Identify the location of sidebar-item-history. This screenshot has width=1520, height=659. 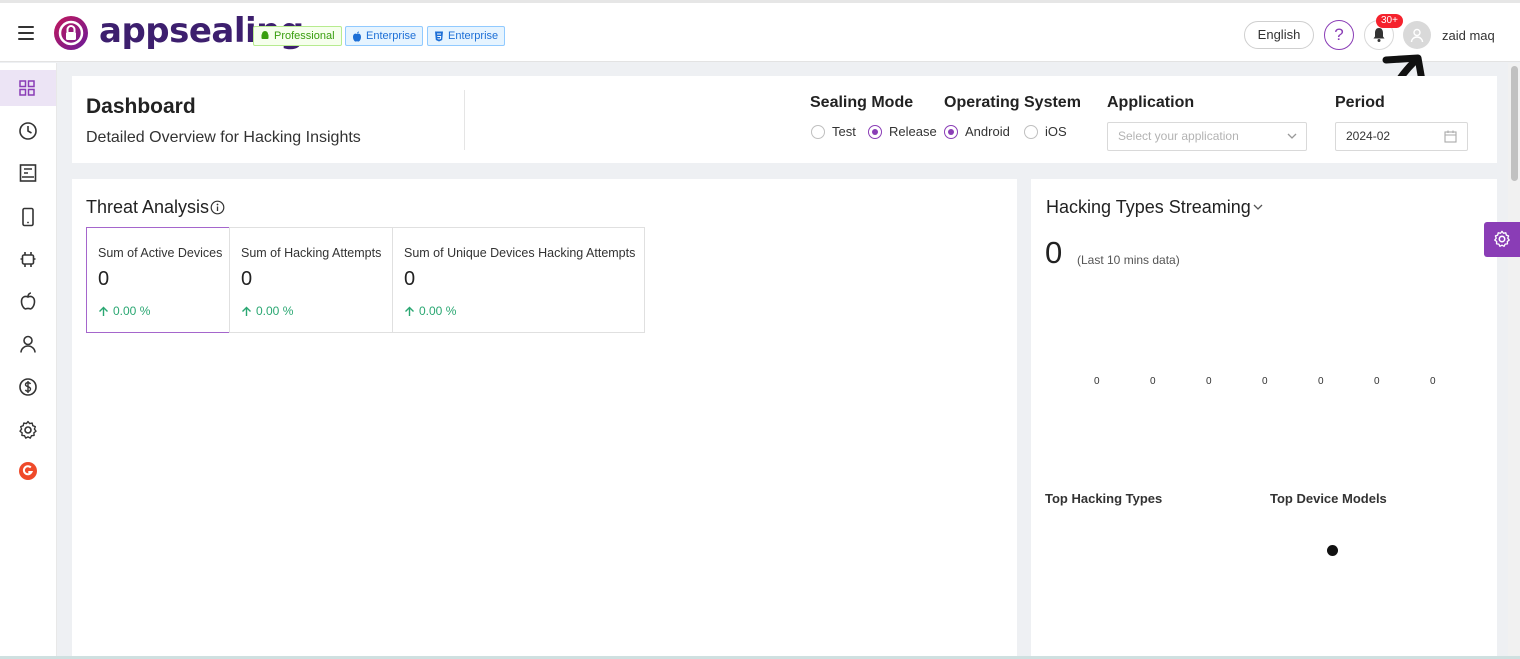
(28, 130).